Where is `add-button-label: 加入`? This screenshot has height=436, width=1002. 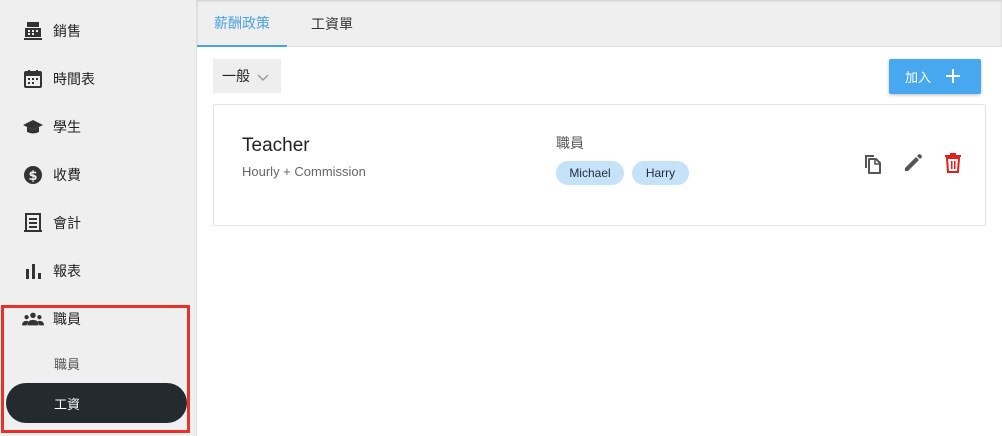
add-button-label: 加入 is located at coordinates (918, 77).